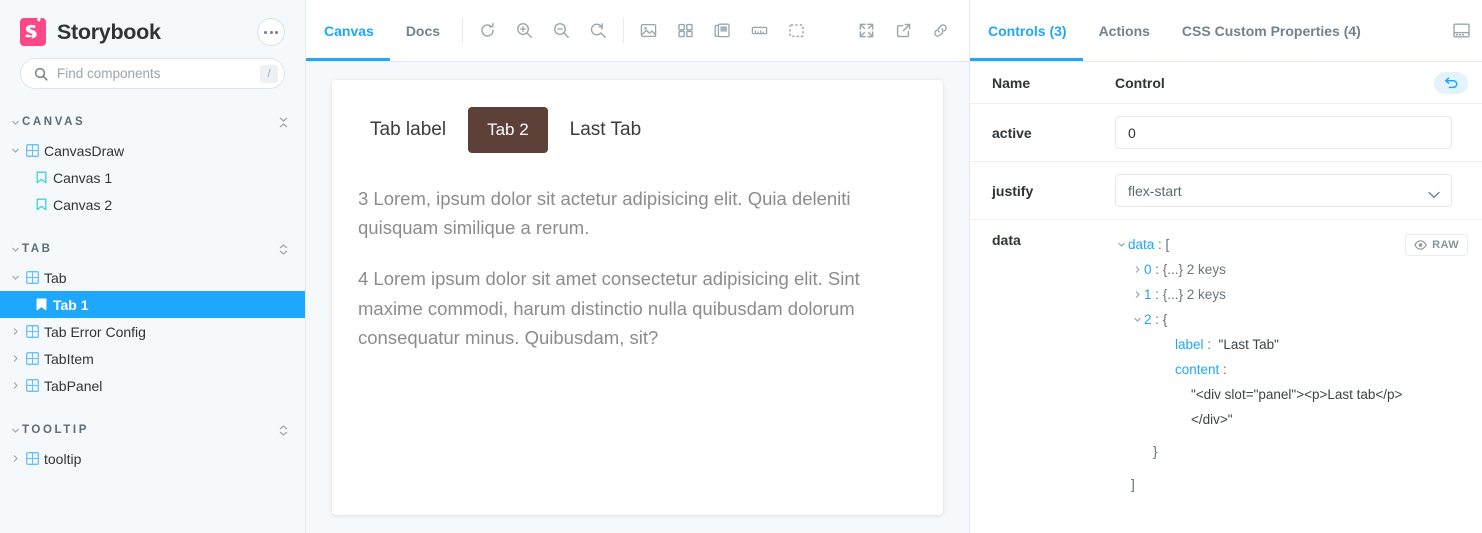 This screenshot has width=1482, height=533. I want to click on grid-icon, so click(685, 30).